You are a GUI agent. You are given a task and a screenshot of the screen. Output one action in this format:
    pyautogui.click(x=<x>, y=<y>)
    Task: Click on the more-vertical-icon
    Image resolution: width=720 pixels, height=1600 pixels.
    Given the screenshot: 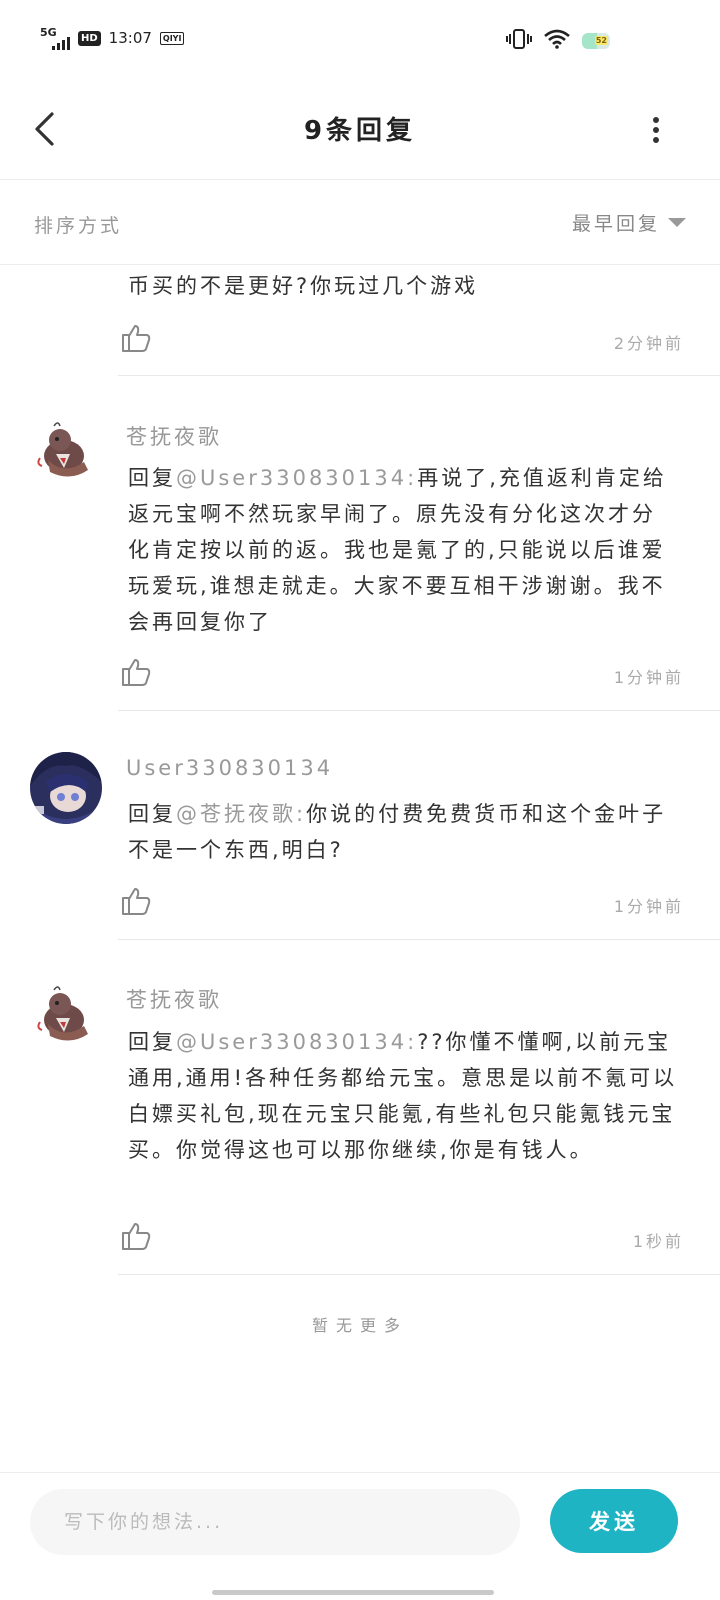 What is the action you would take?
    pyautogui.click(x=656, y=130)
    